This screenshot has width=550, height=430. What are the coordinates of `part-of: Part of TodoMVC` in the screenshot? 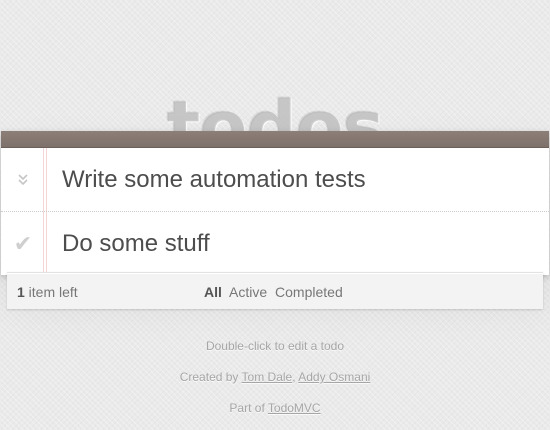 It's located at (275, 408).